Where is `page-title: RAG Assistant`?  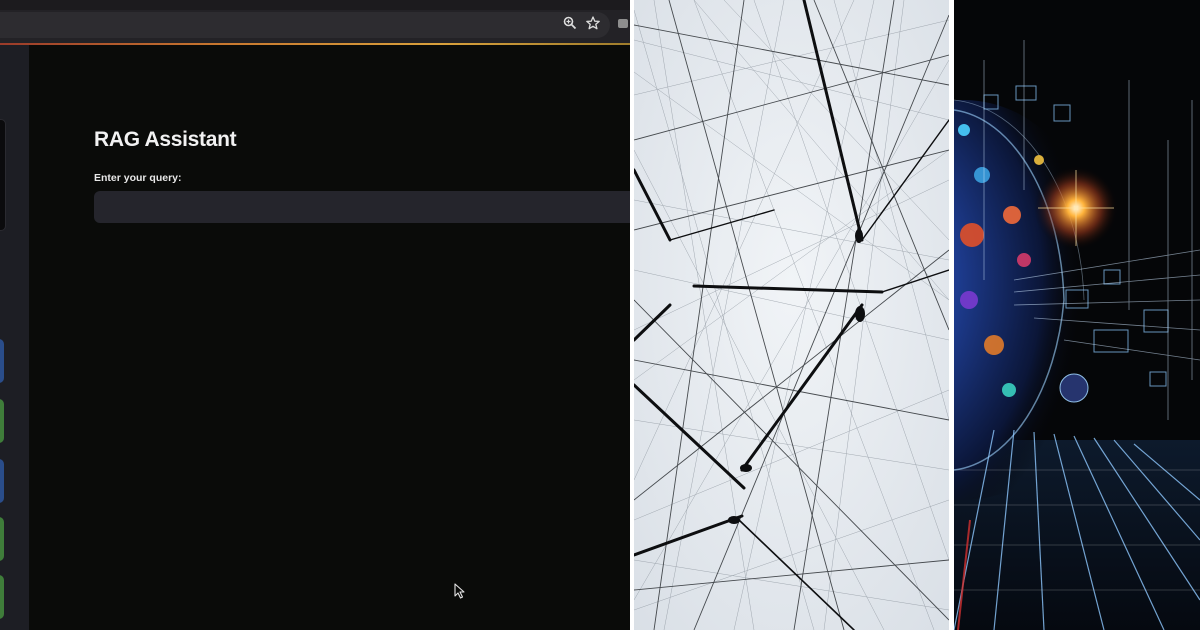
page-title: RAG Assistant is located at coordinates (165, 139).